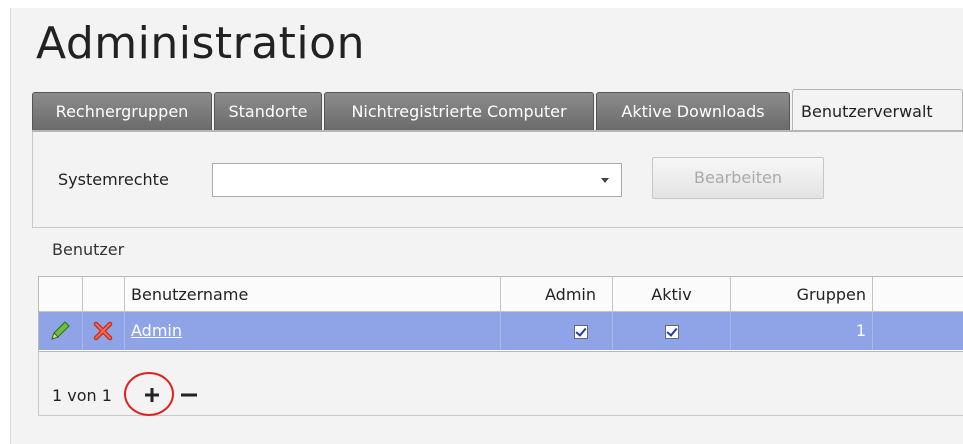 Image resolution: width=963 pixels, height=444 pixels. What do you see at coordinates (122, 111) in the screenshot?
I see `tab-rechnergruppen: Rechnergruppen` at bounding box center [122, 111].